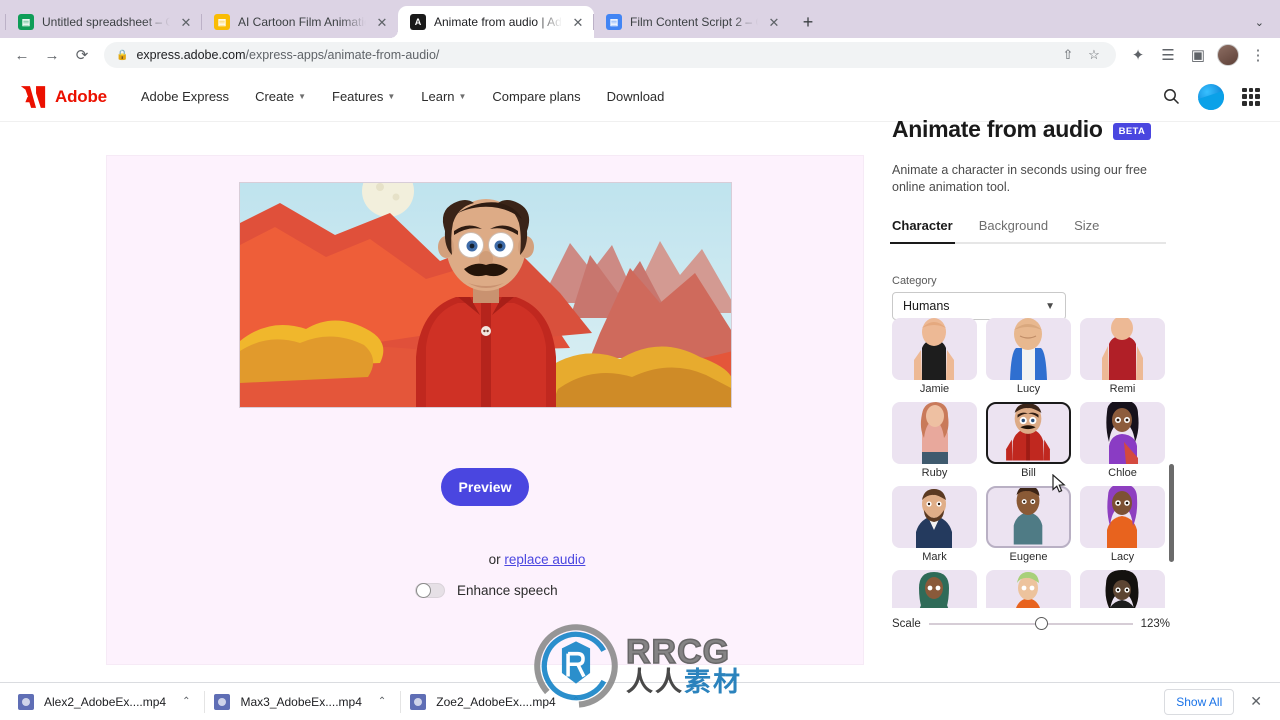 The width and height of the screenshot is (1280, 720). Describe the element at coordinates (22, 55) in the screenshot. I see `back-icon: ←` at that location.